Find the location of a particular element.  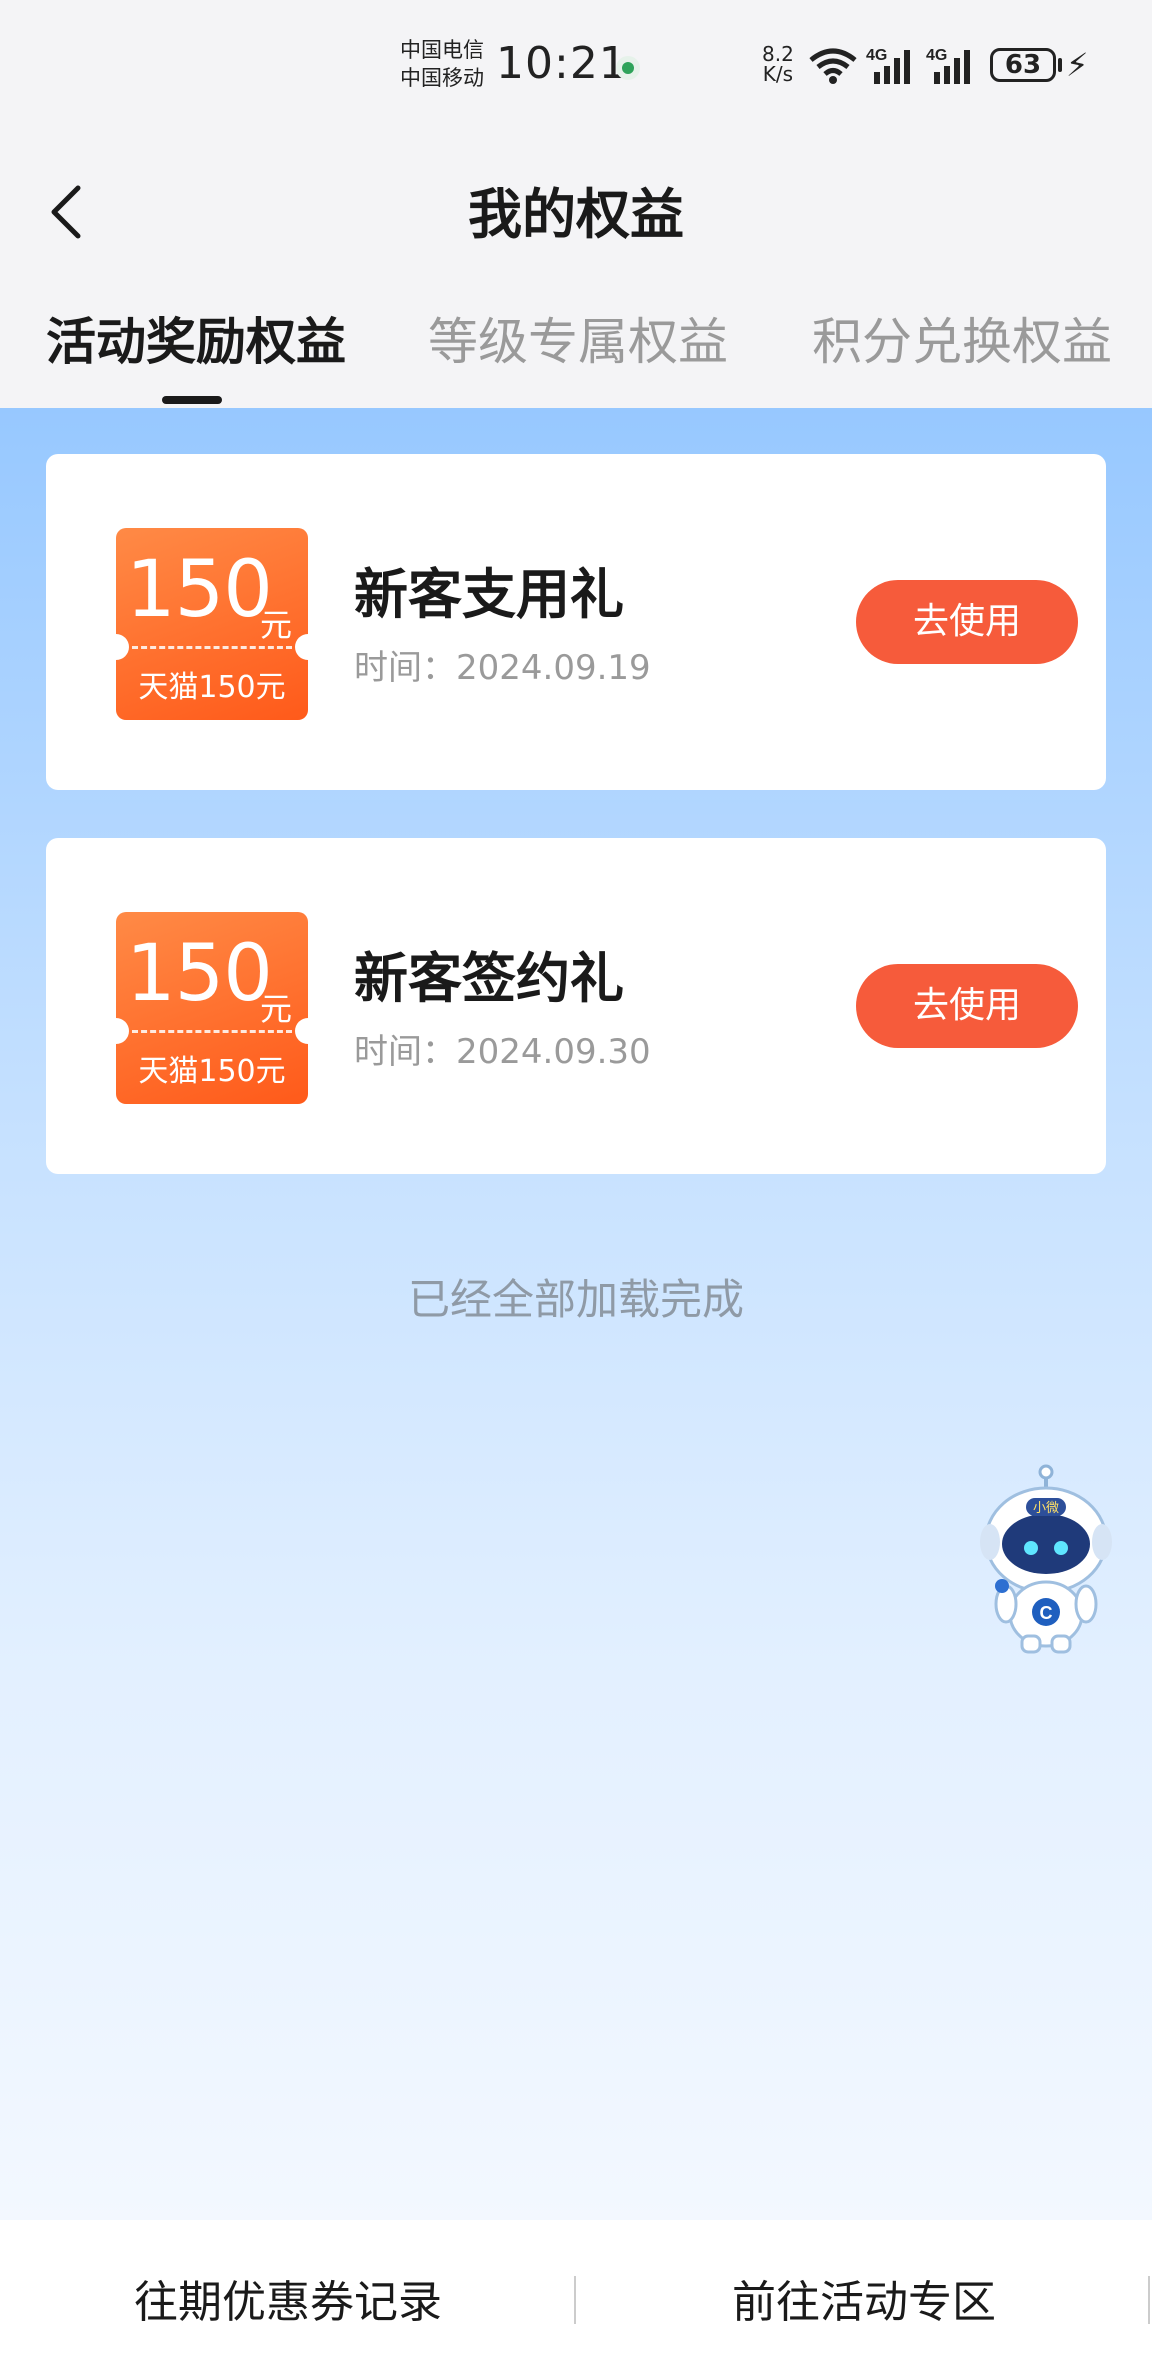

charging-icon: ⚡ is located at coordinates (1077, 65).